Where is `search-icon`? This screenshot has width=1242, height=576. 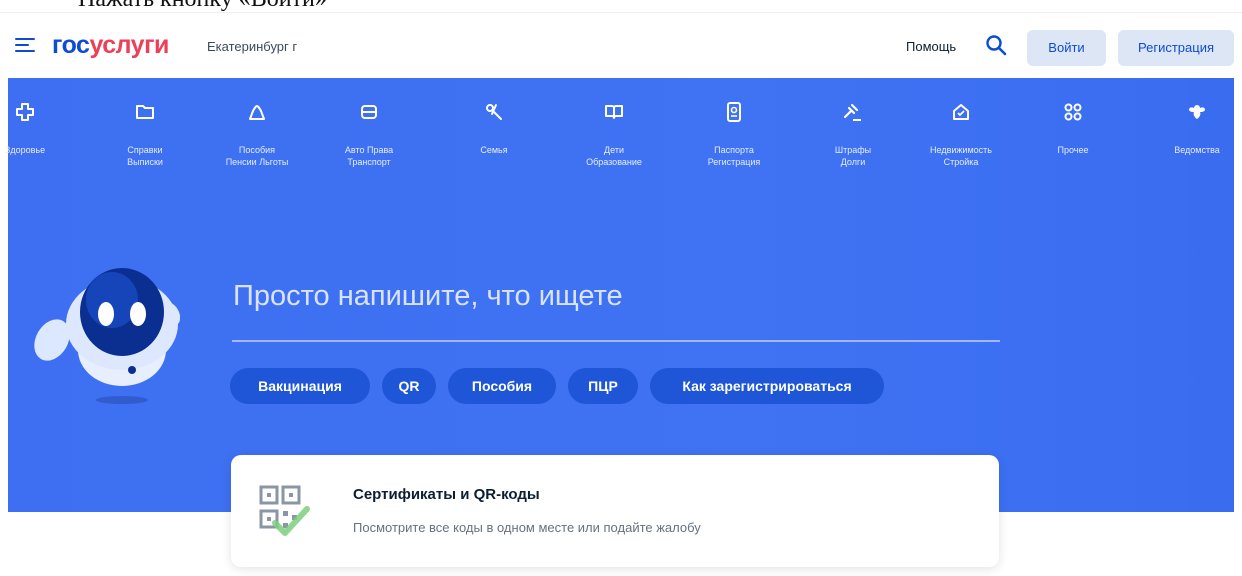 search-icon is located at coordinates (996, 45).